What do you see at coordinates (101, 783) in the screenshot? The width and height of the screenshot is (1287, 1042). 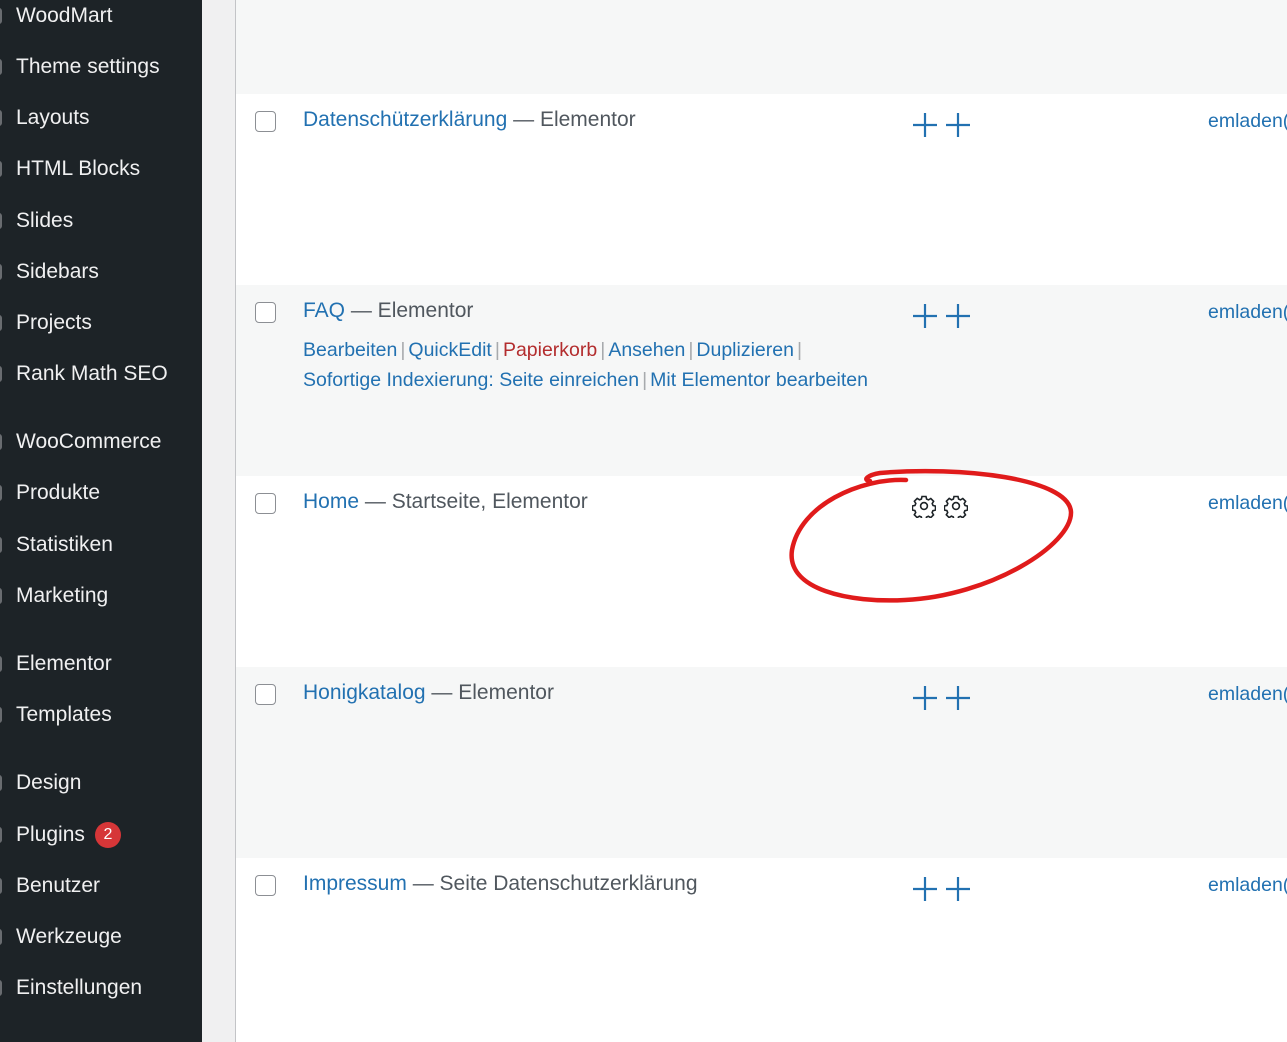 I see `menu-item-design: Design` at bounding box center [101, 783].